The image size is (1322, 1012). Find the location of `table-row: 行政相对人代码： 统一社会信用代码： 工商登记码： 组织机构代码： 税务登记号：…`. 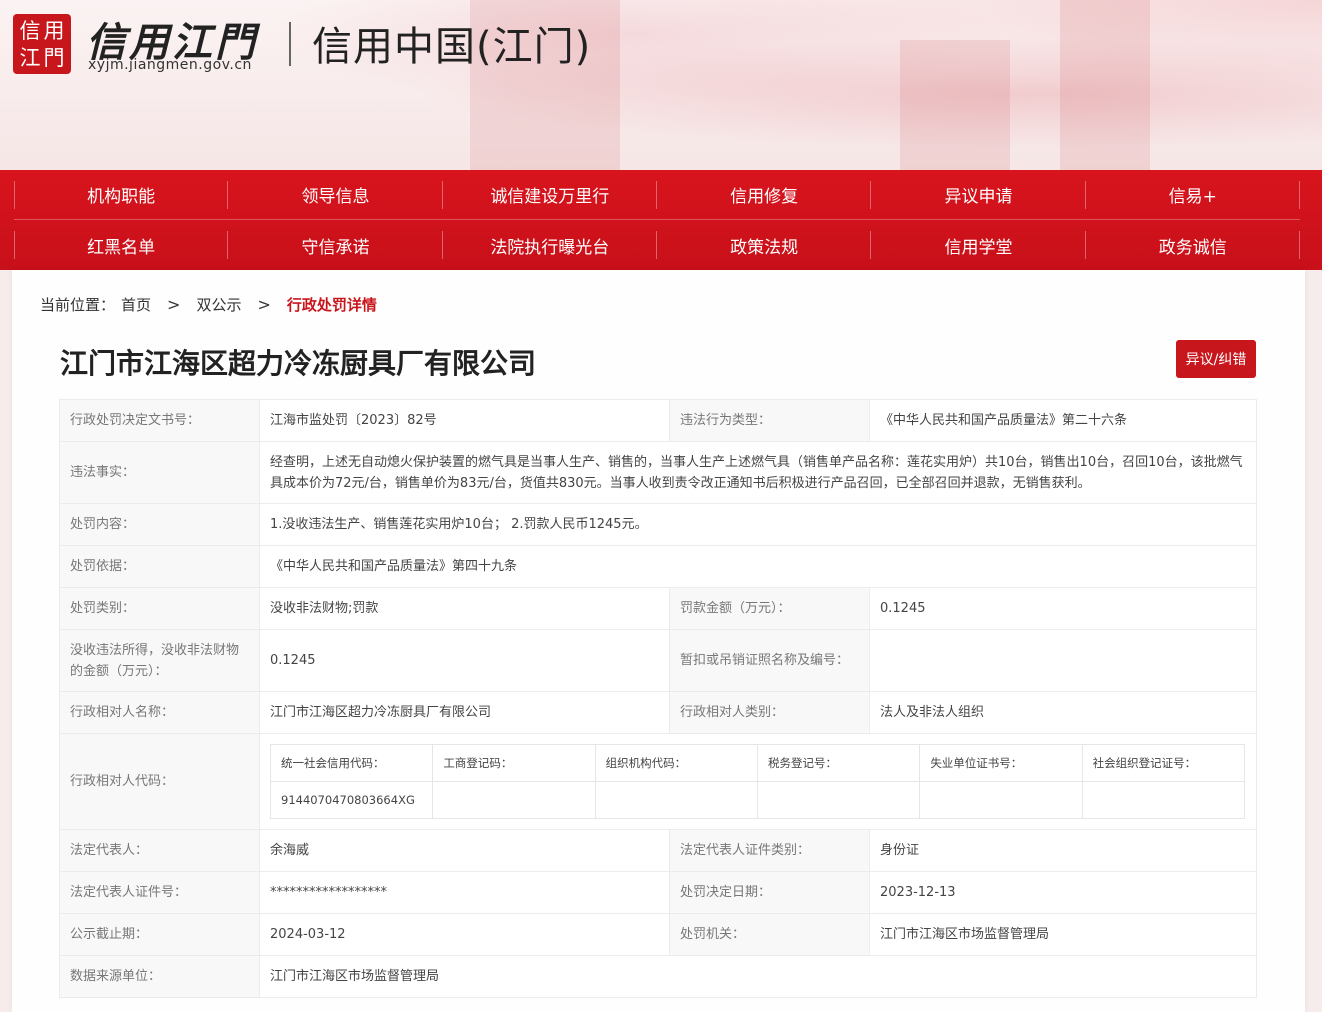

table-row: 行政相对人代码： 统一社会信用代码： 工商登记码： 组织机构代码： 税务登记号：… is located at coordinates (658, 781).